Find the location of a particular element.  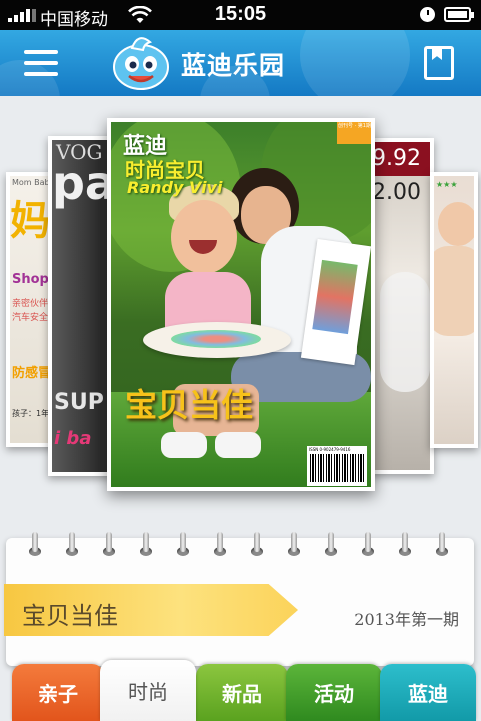

tab-shishang: 时尚 is located at coordinates (148, 690).